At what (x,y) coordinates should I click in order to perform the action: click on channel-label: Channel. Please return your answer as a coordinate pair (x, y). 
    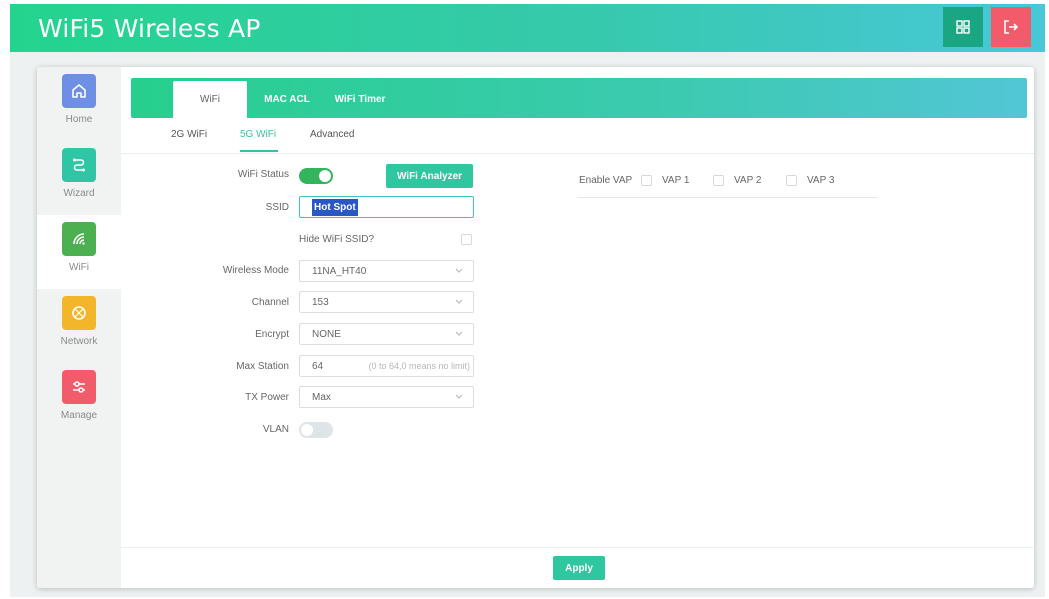
    Looking at the image, I should click on (270, 302).